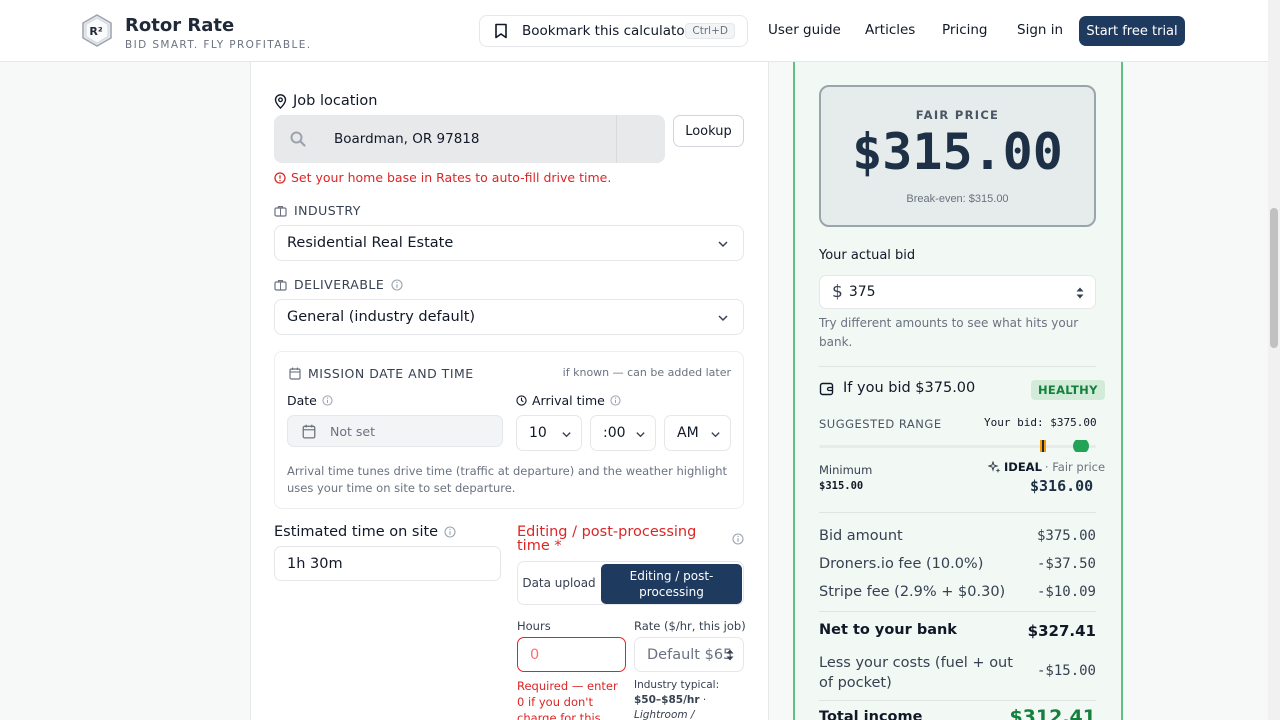 The height and width of the screenshot is (720, 1280). I want to click on breakdown-label-total: Total income, so click(871, 714).